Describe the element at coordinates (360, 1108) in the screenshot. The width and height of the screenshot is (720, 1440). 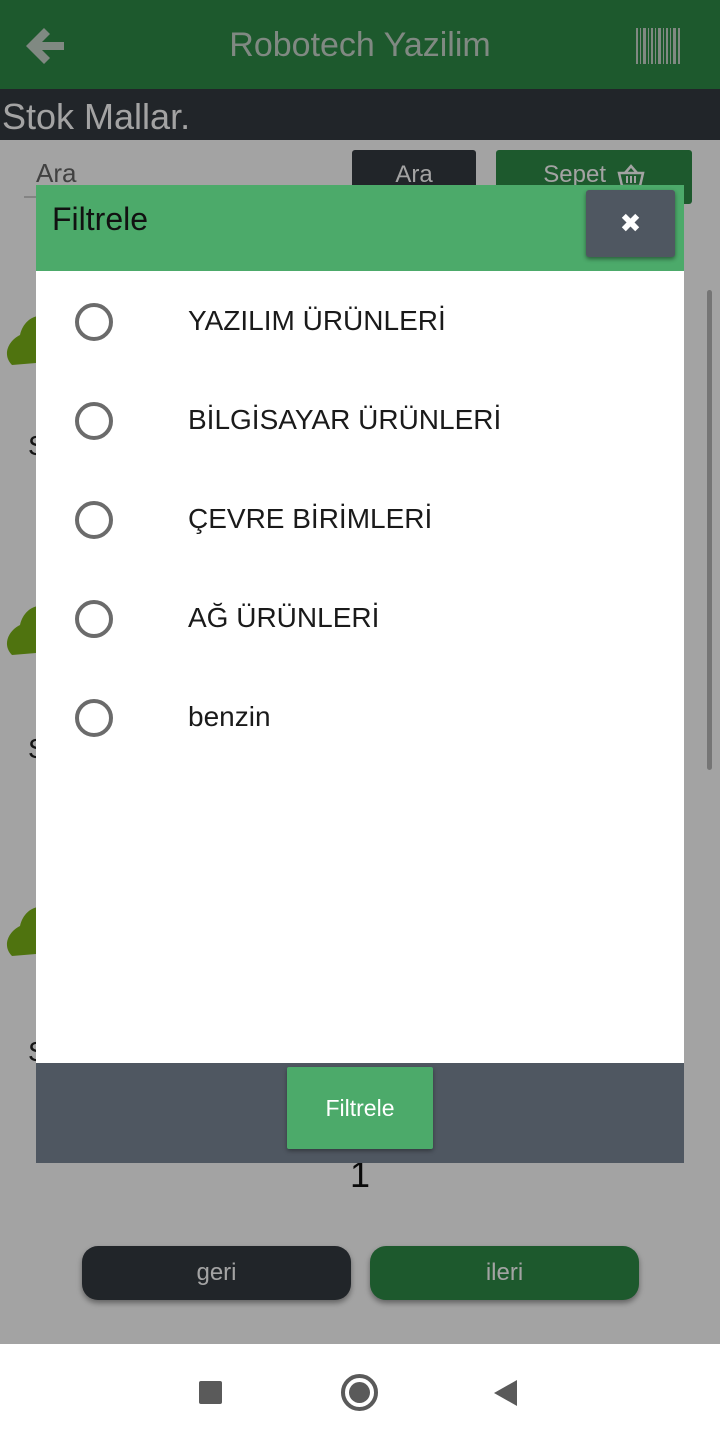
I see `apply-filter-button: Filtrele` at that location.